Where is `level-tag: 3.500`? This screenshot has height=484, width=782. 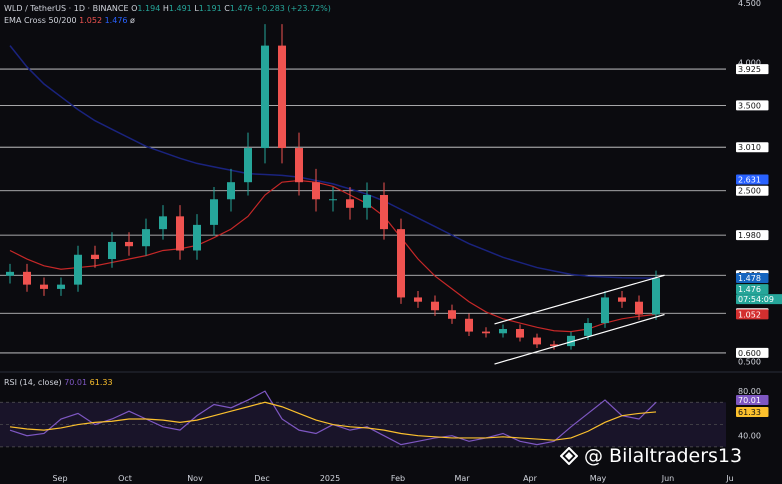 level-tag: 3.500 is located at coordinates (749, 105).